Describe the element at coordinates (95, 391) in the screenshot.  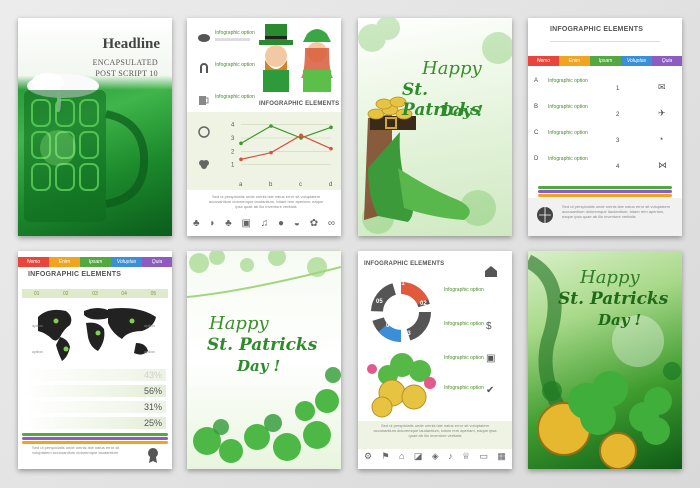
I see `percent-row-2: 56%` at that location.